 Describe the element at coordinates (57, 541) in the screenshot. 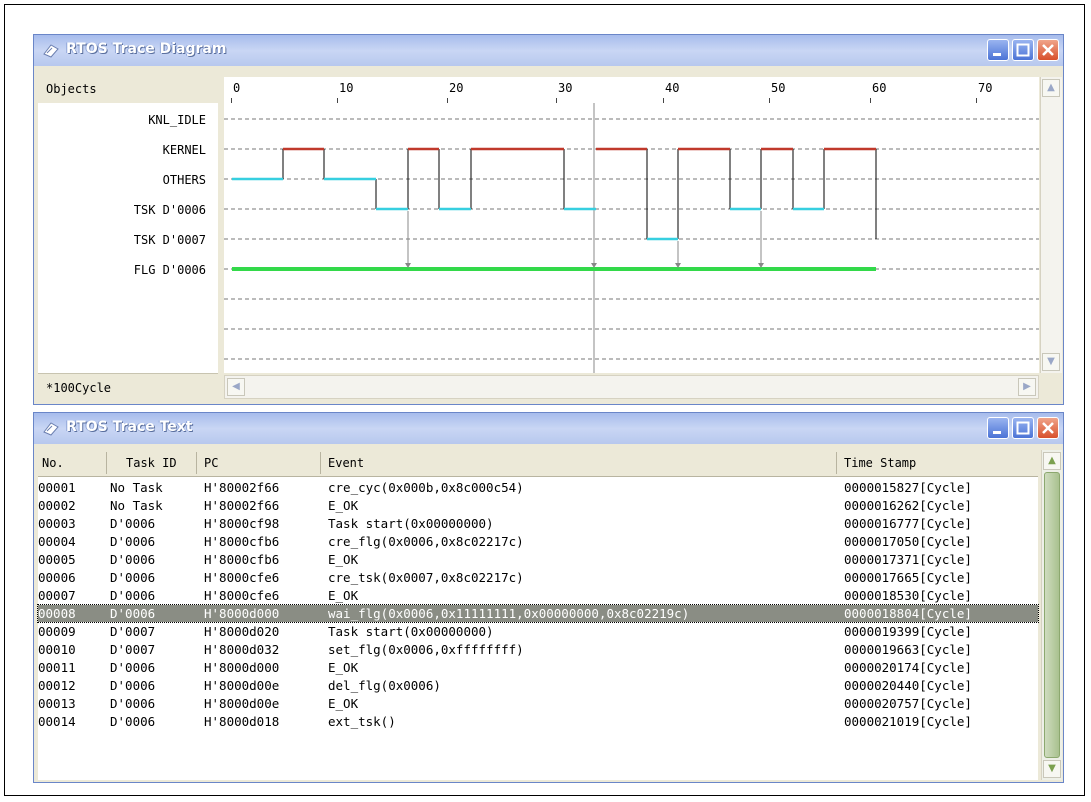

I see `row-number-cell: 00004` at that location.